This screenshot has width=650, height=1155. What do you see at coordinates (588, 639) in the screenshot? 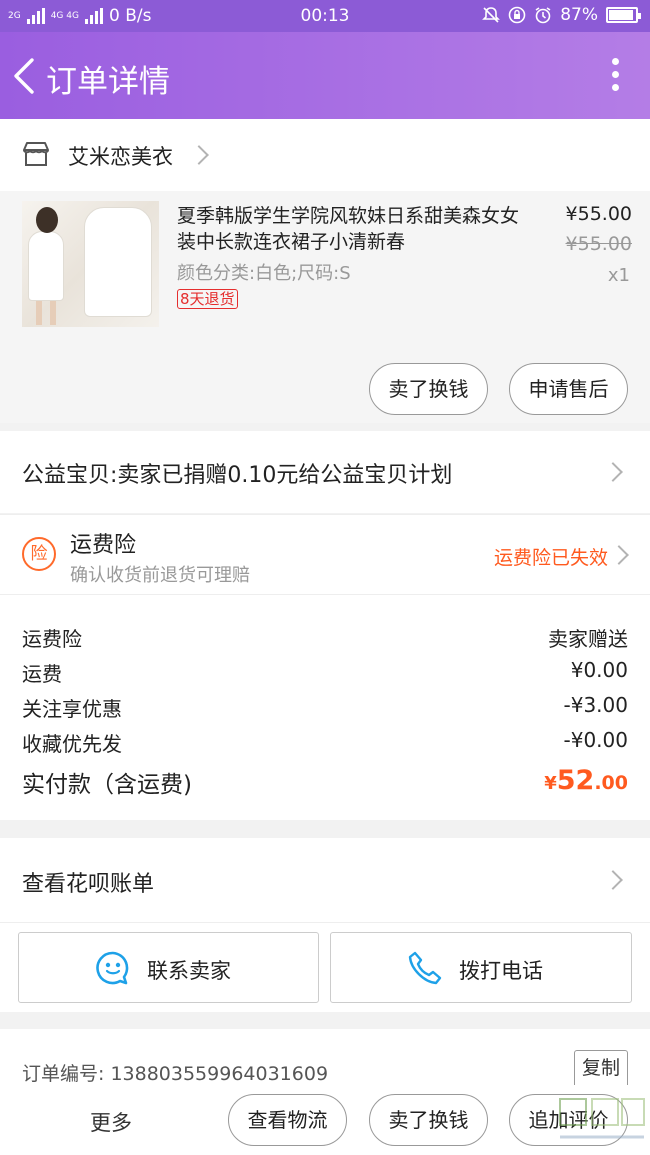
I see `fee-value: 卖家赠送` at bounding box center [588, 639].